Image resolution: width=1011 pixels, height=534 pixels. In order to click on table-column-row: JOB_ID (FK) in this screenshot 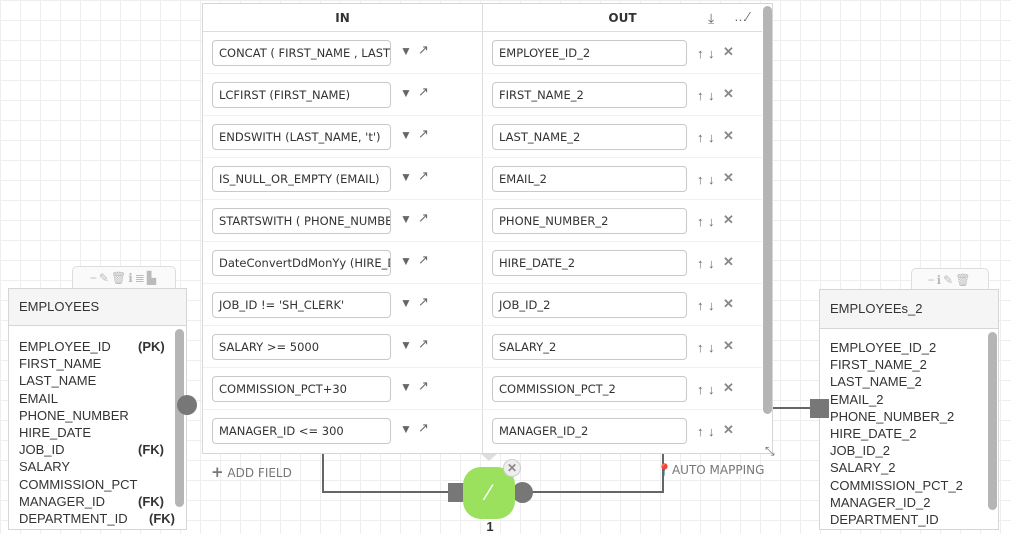, I will do `click(102, 449)`.